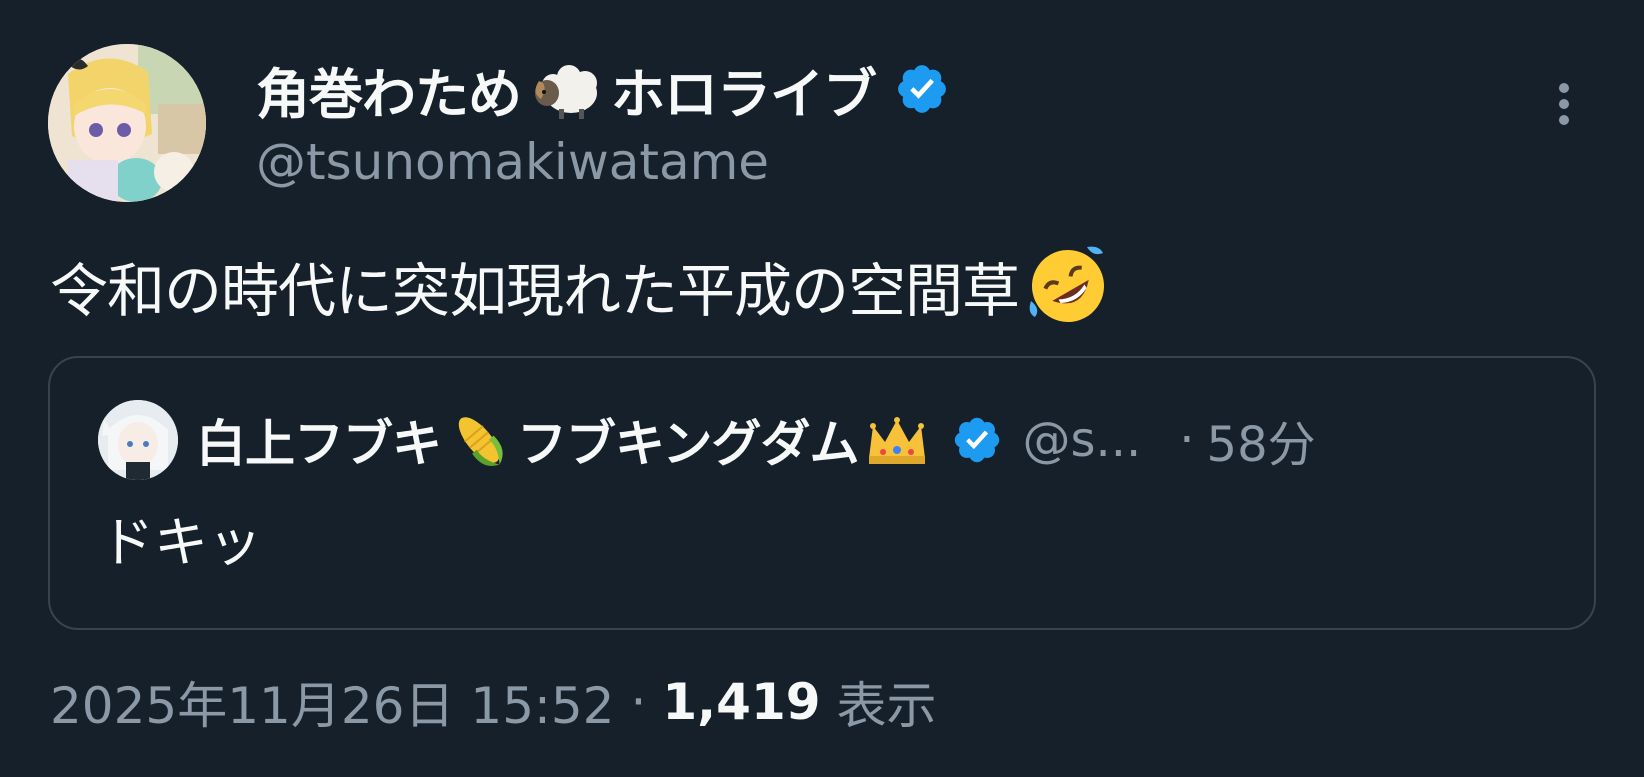 This screenshot has width=1644, height=777. What do you see at coordinates (389, 89) in the screenshot?
I see `author-display-name: 角巻わため` at bounding box center [389, 89].